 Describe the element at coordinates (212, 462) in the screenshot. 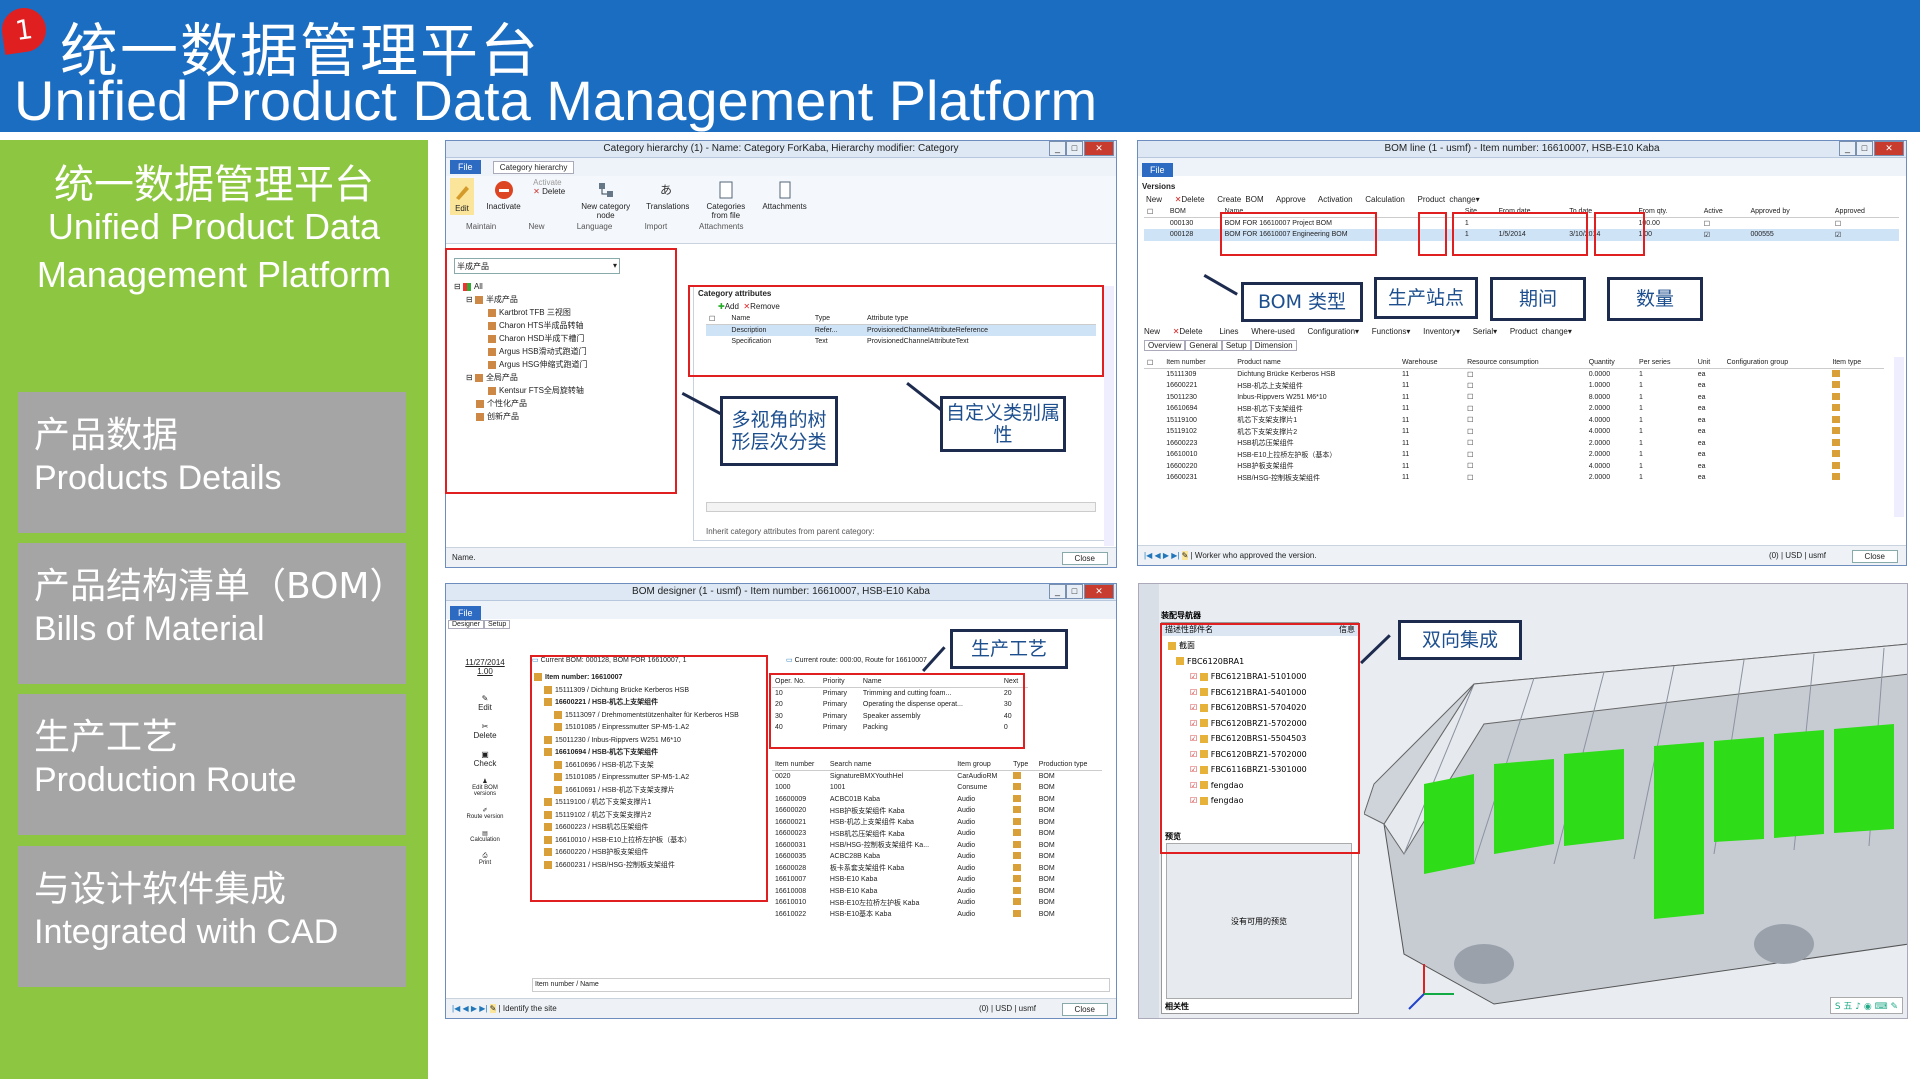

I see `module-products: 产品数据 Products Details` at that location.